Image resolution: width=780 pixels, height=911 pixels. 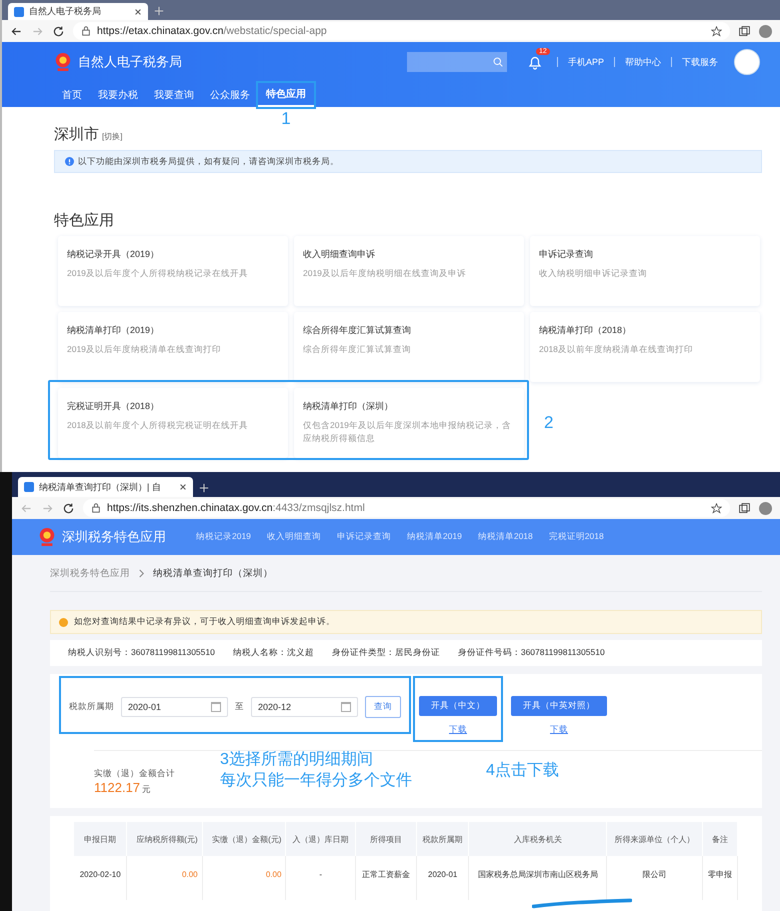 What do you see at coordinates (286, 119) in the screenshot?
I see `annotation-number: 1` at bounding box center [286, 119].